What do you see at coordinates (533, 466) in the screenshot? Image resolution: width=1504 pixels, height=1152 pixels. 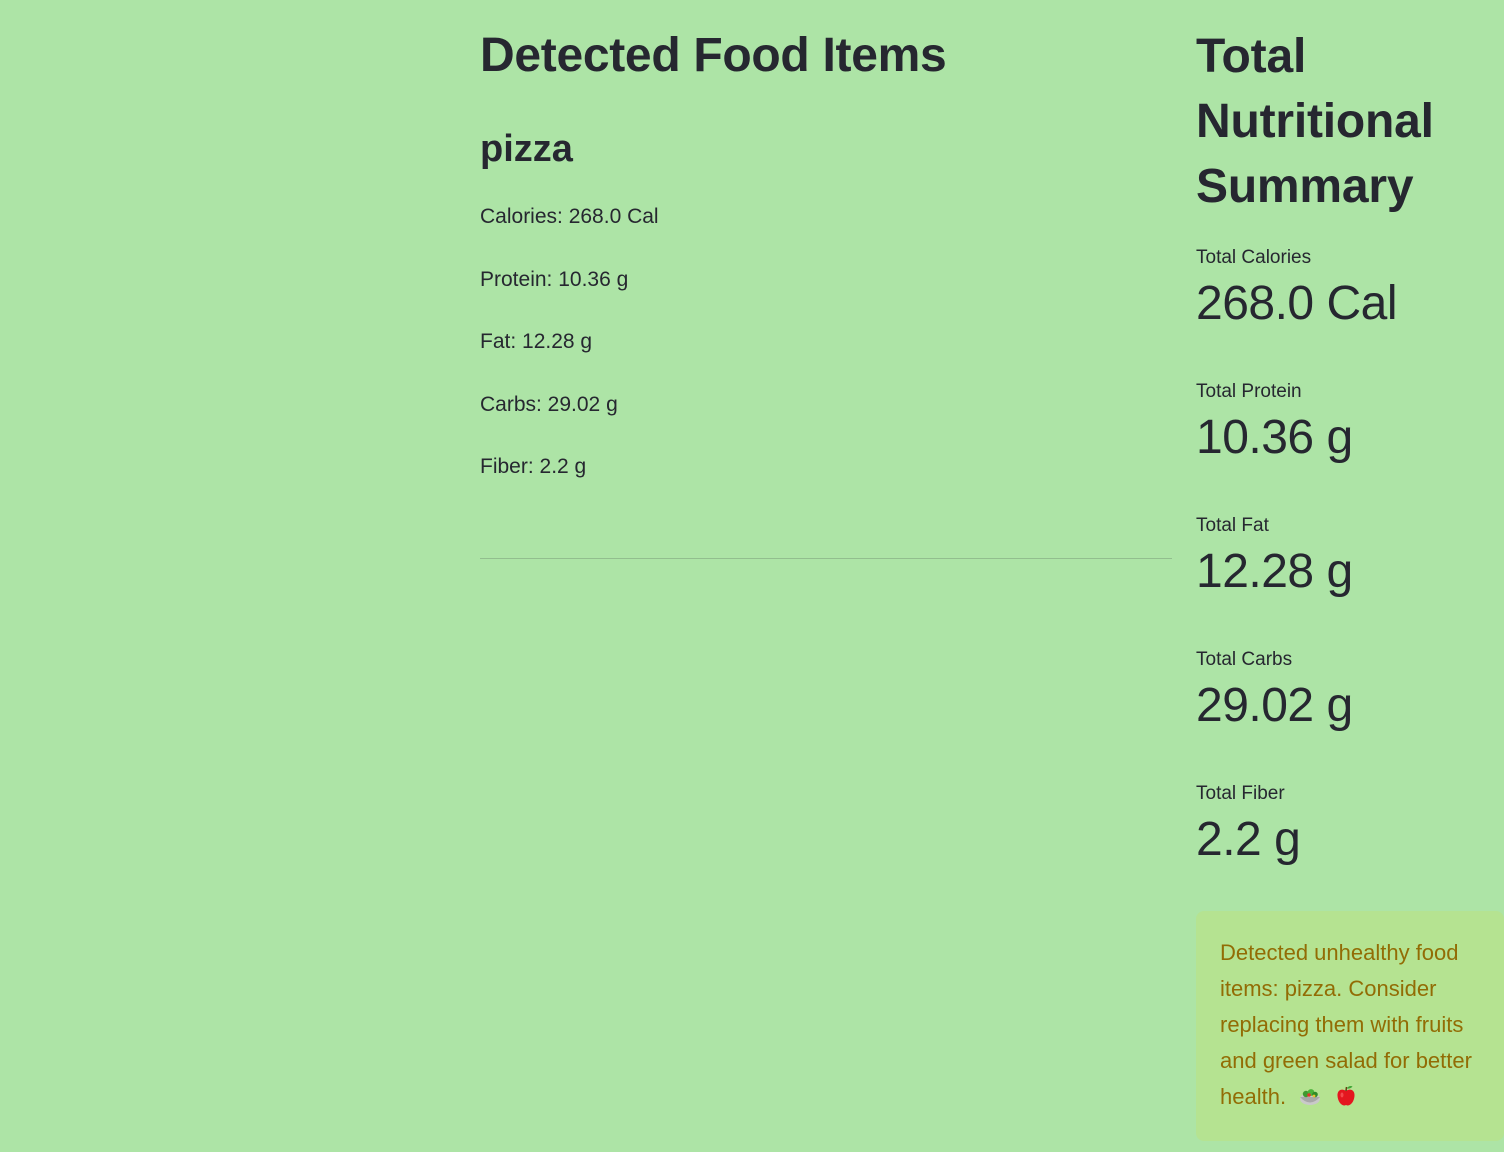 I see `nutrient-fiber: Fiber: 2.2 g` at bounding box center [533, 466].